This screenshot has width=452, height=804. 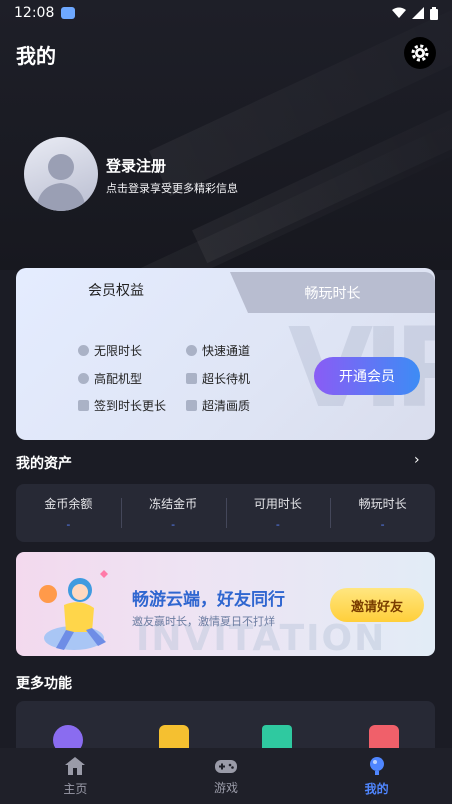 I want to click on benefit-item: 无限时长, so click(x=110, y=350).